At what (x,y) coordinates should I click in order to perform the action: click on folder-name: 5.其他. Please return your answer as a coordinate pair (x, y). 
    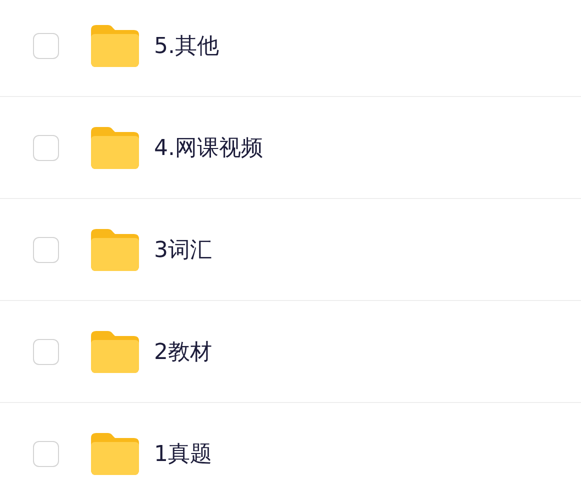
    Looking at the image, I should click on (186, 45).